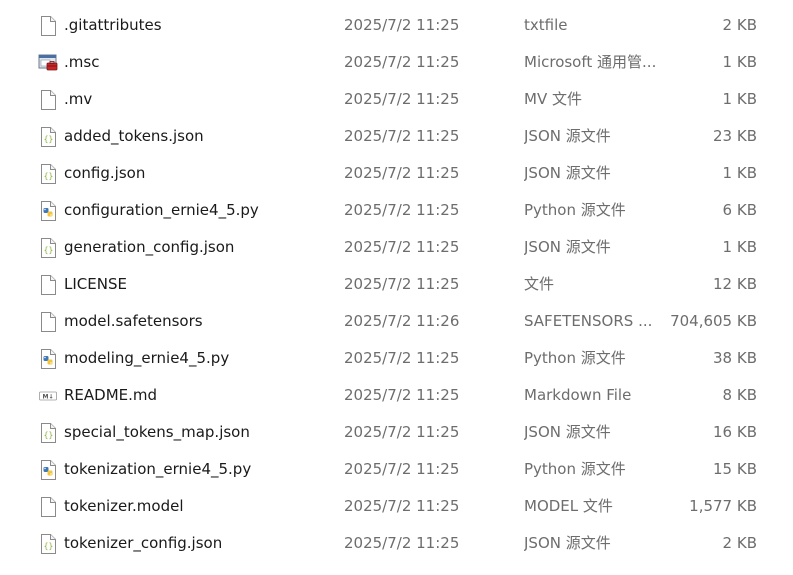 The height and width of the screenshot is (575, 793). I want to click on file-name: .msc, so click(82, 62).